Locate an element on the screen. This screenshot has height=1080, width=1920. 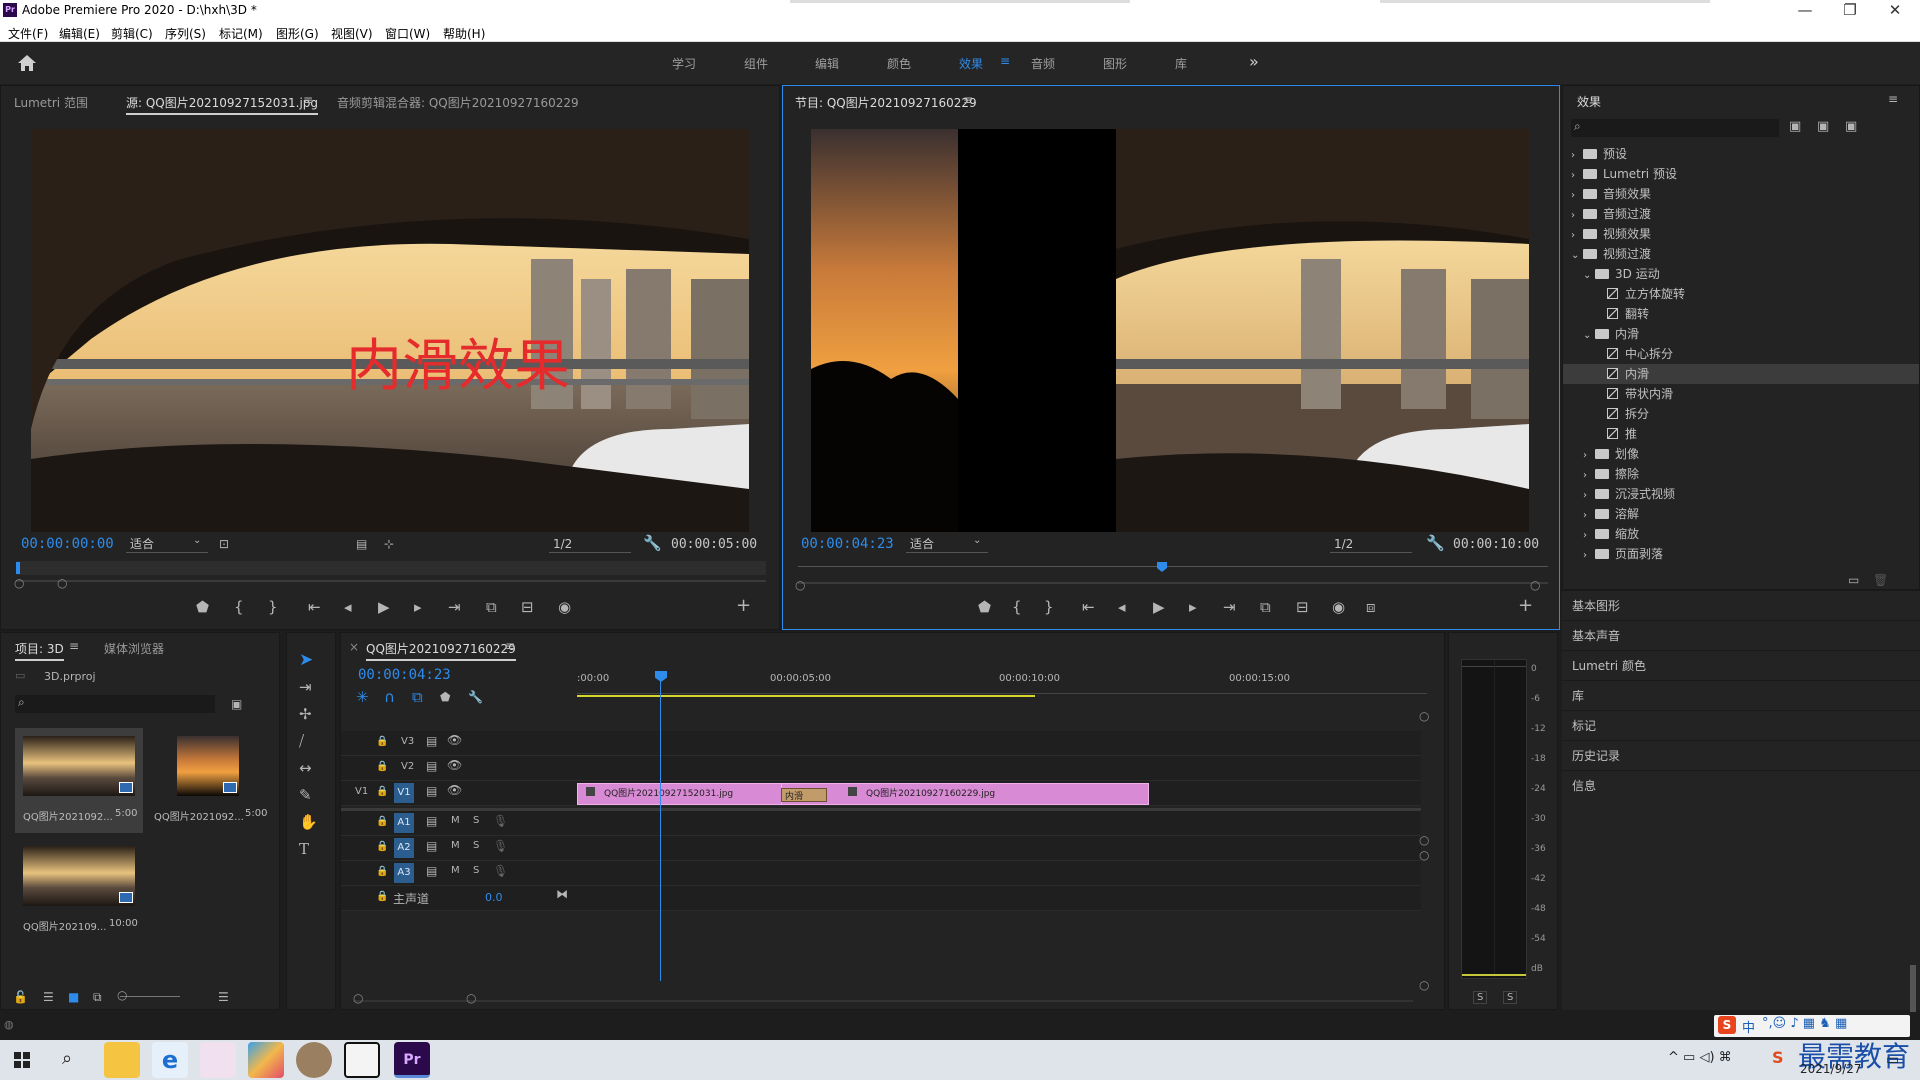
mark-out-icon: } is located at coordinates (1049, 607).